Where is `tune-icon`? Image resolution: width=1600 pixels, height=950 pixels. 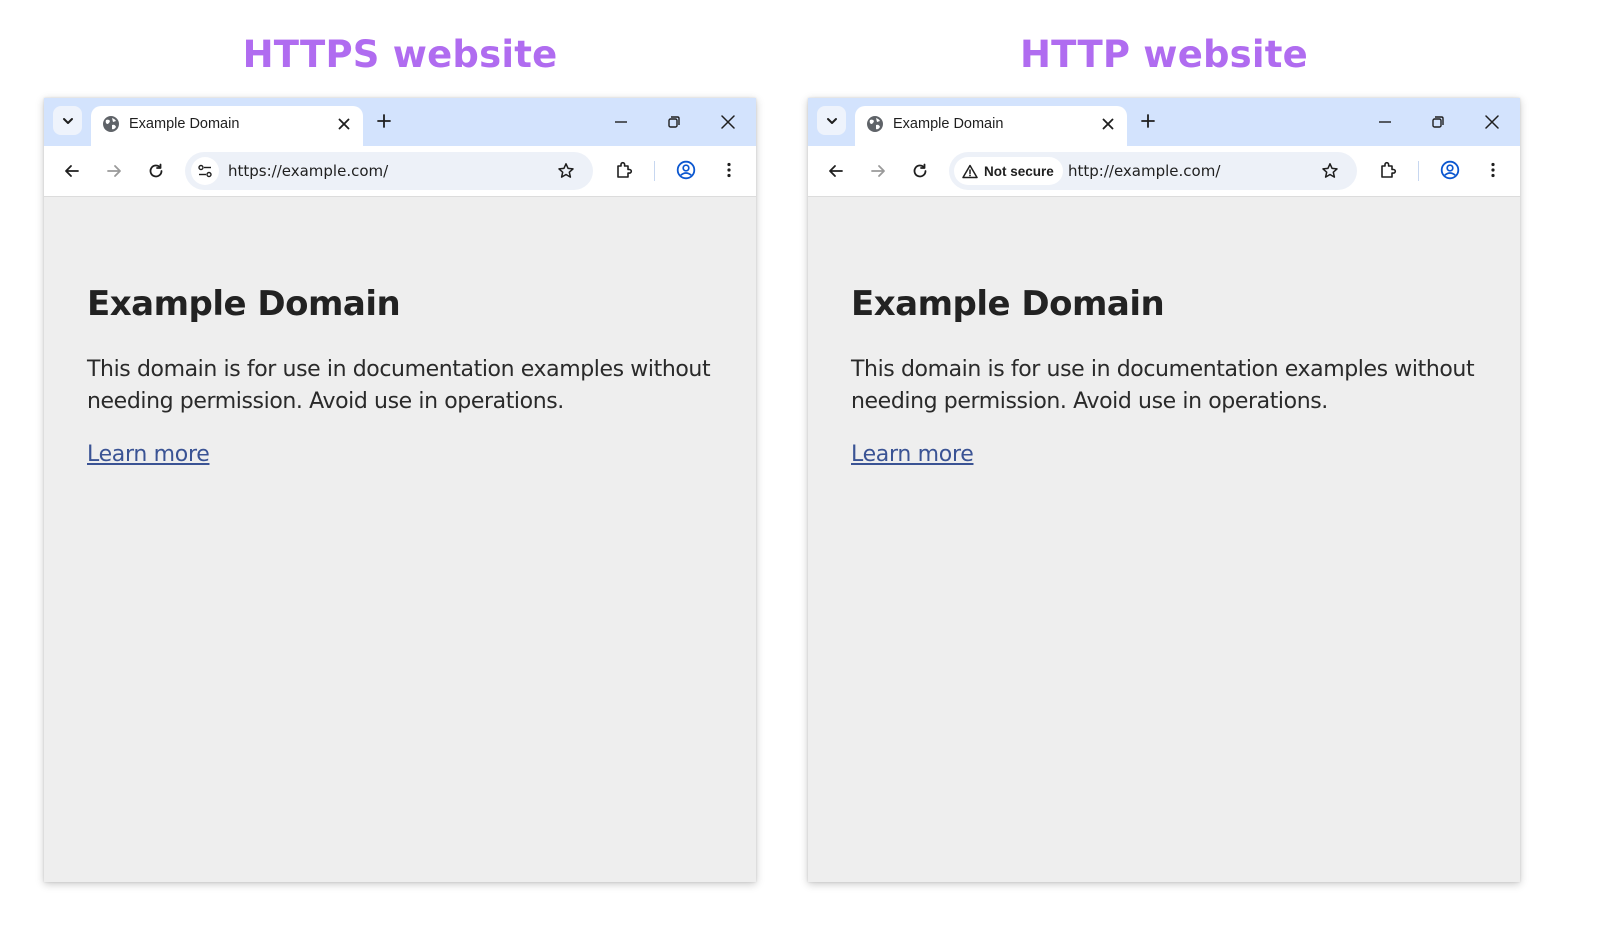 tune-icon is located at coordinates (205, 171).